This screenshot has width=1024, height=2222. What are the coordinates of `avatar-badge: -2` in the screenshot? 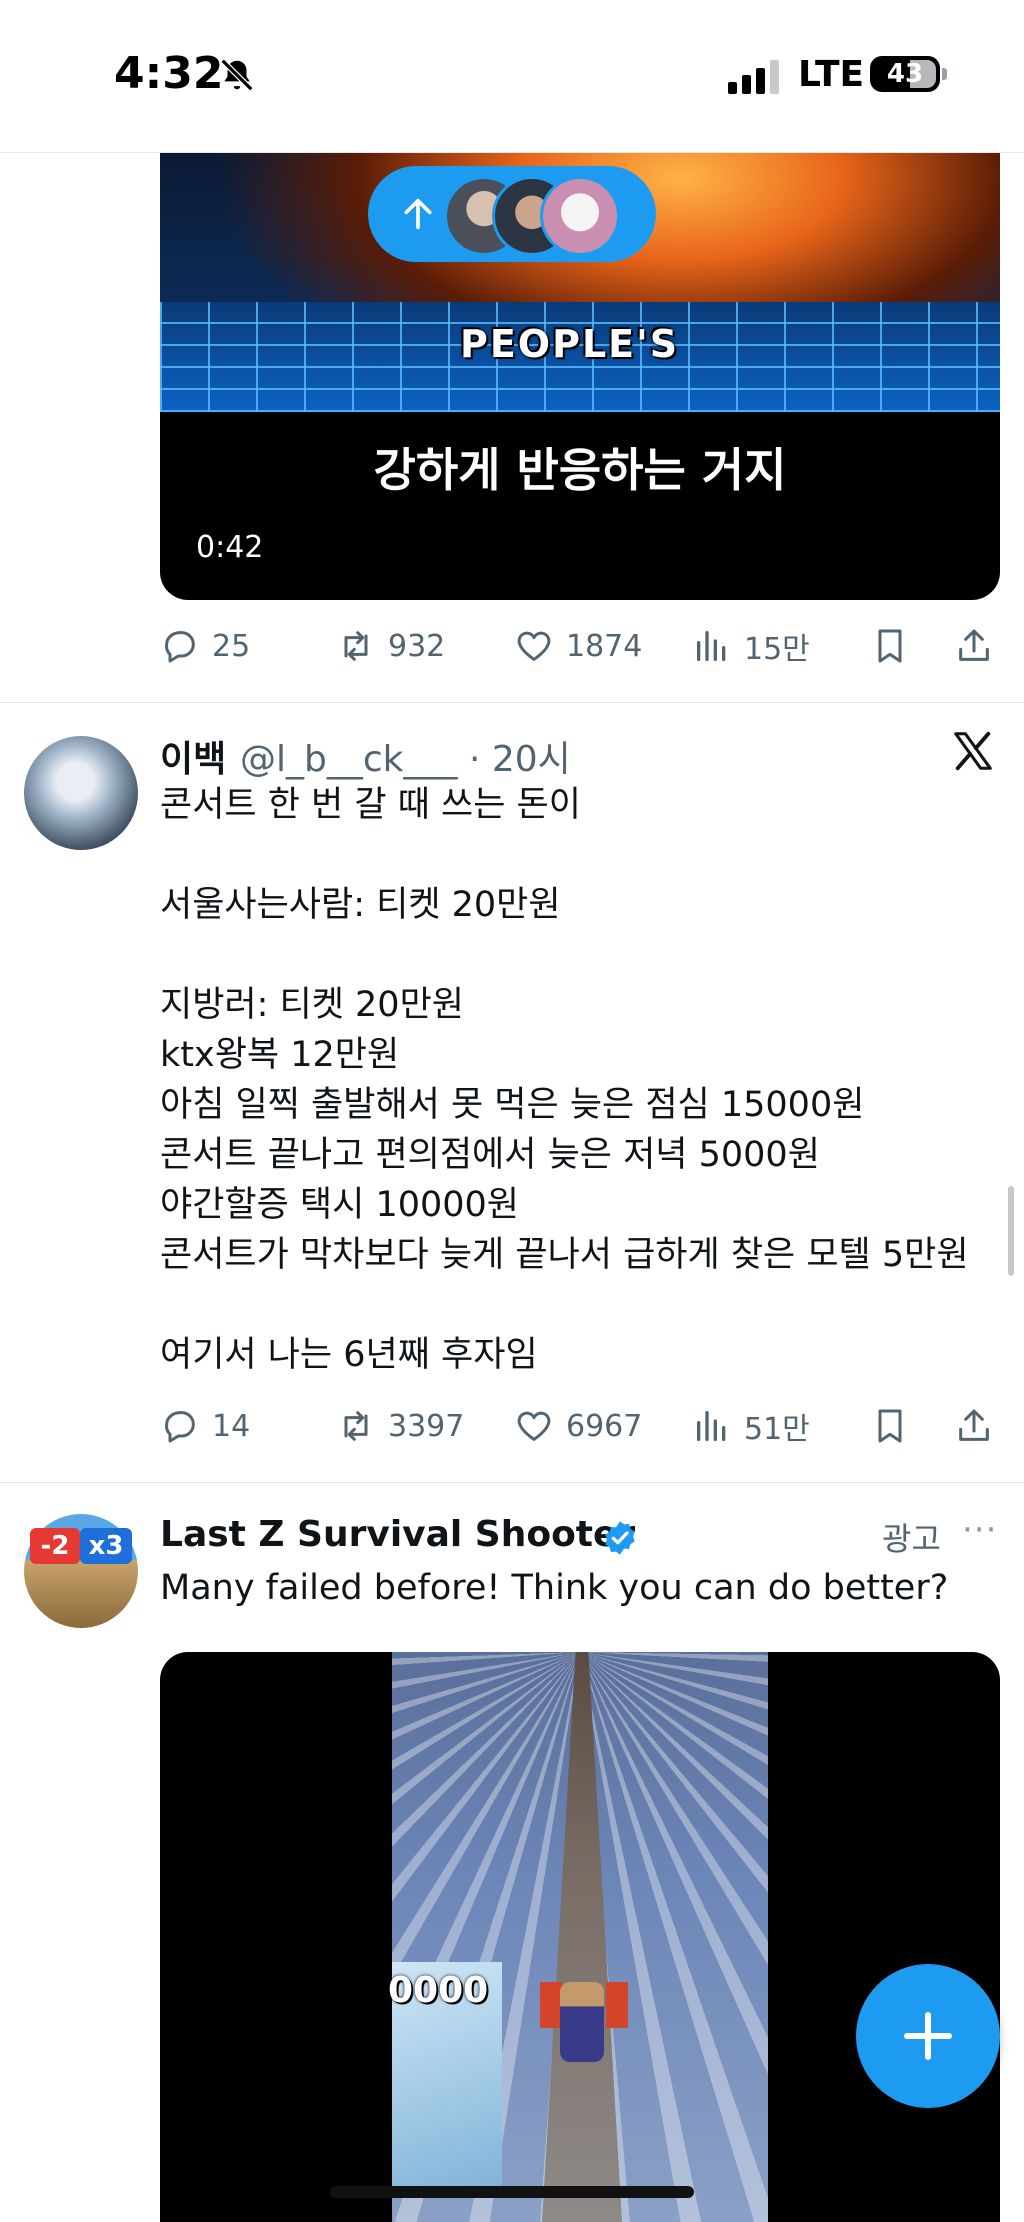 It's located at (55, 1546).